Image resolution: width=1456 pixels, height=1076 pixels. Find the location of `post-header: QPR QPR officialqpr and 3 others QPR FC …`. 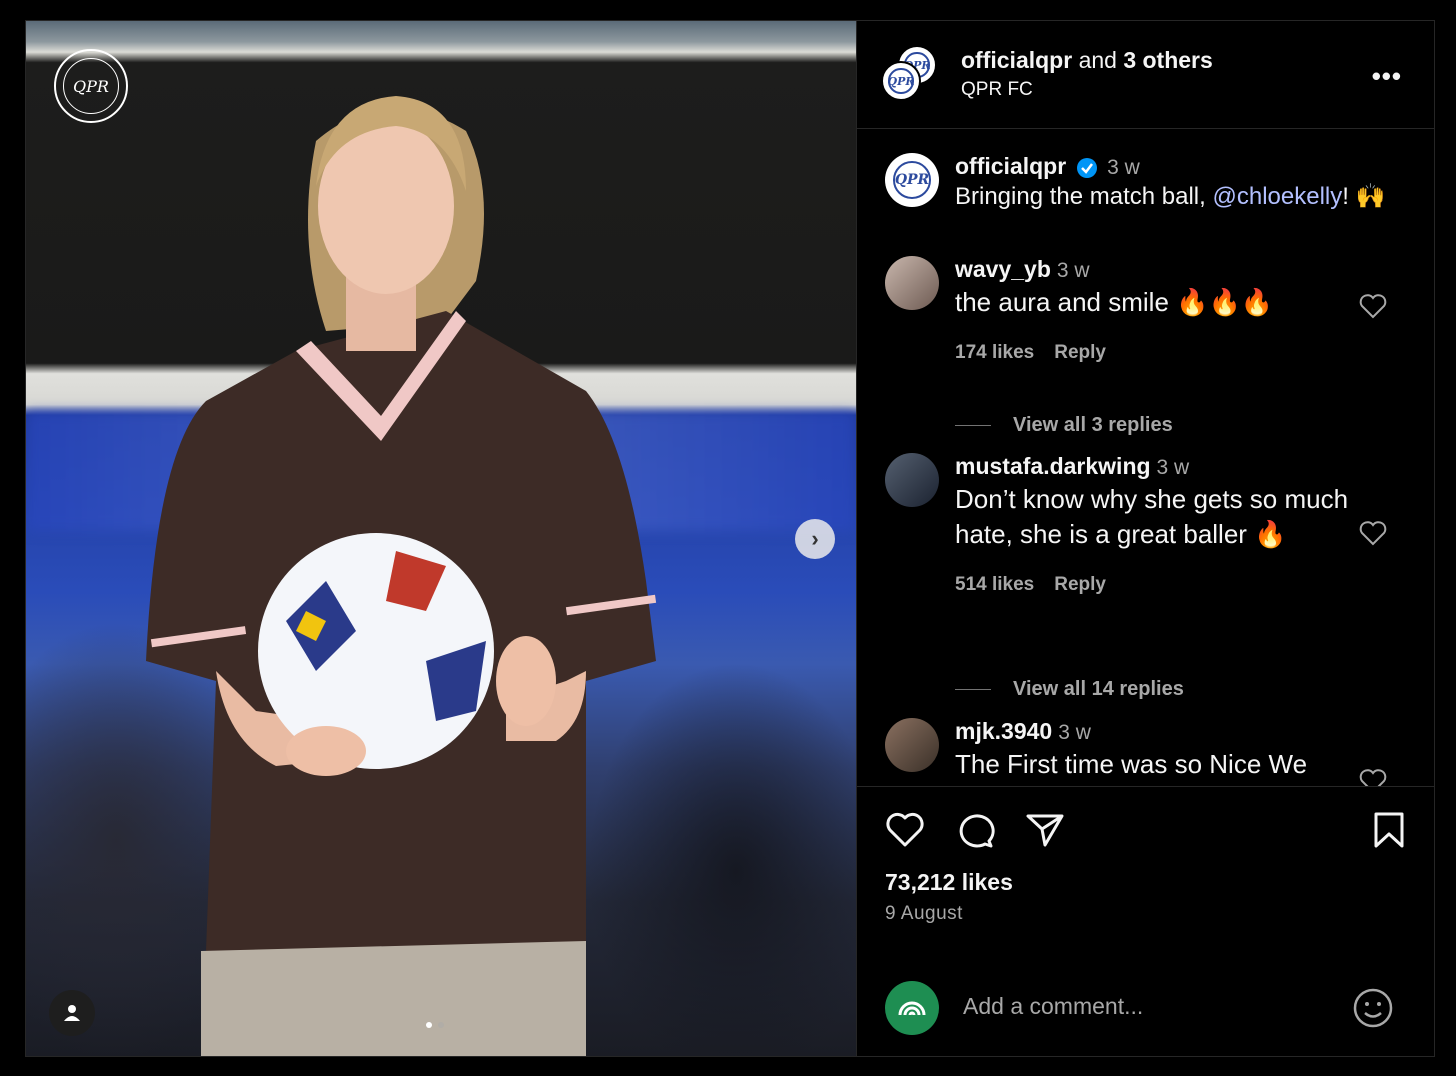

post-header: QPR QPR officialqpr and 3 others QPR FC … is located at coordinates (1145, 75).